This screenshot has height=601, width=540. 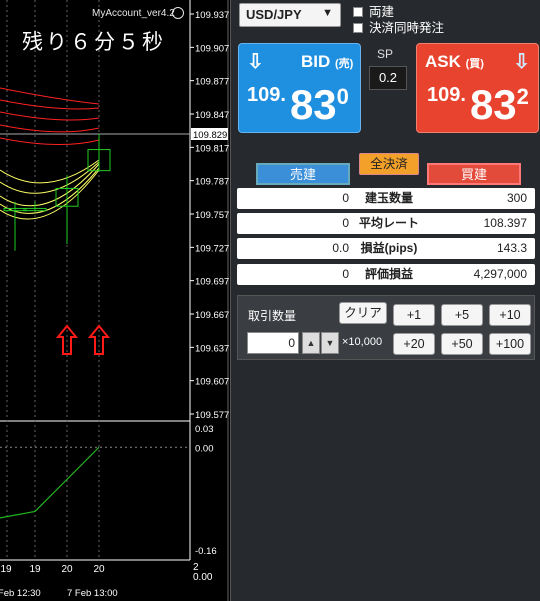 What do you see at coordinates (478, 104) in the screenshot?
I see `ask-price: 109.832` at bounding box center [478, 104].